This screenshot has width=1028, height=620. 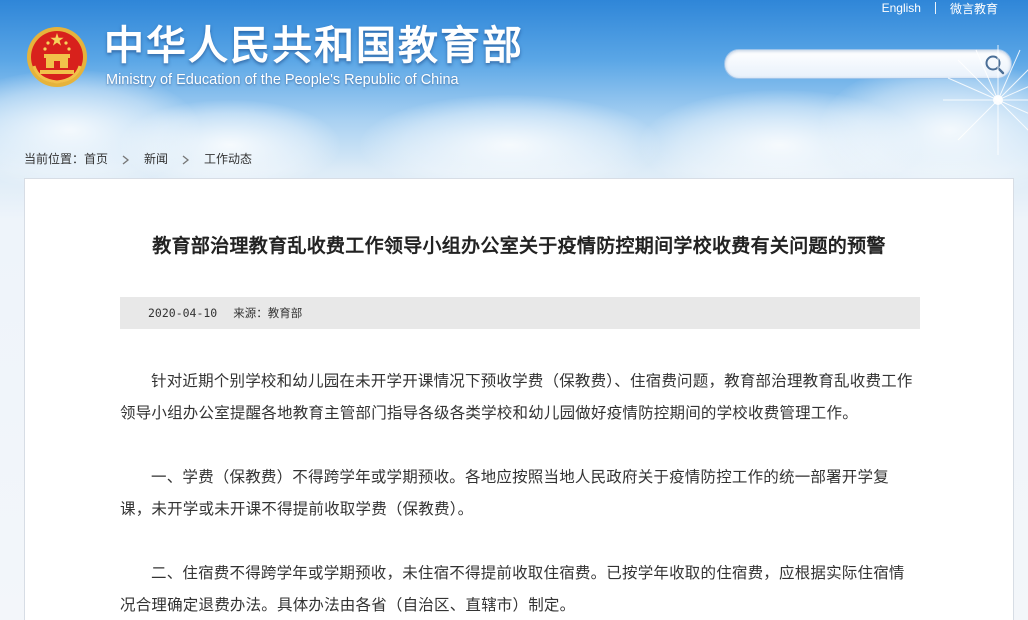 What do you see at coordinates (974, 8) in the screenshot?
I see `weibo-link: 微言教育` at bounding box center [974, 8].